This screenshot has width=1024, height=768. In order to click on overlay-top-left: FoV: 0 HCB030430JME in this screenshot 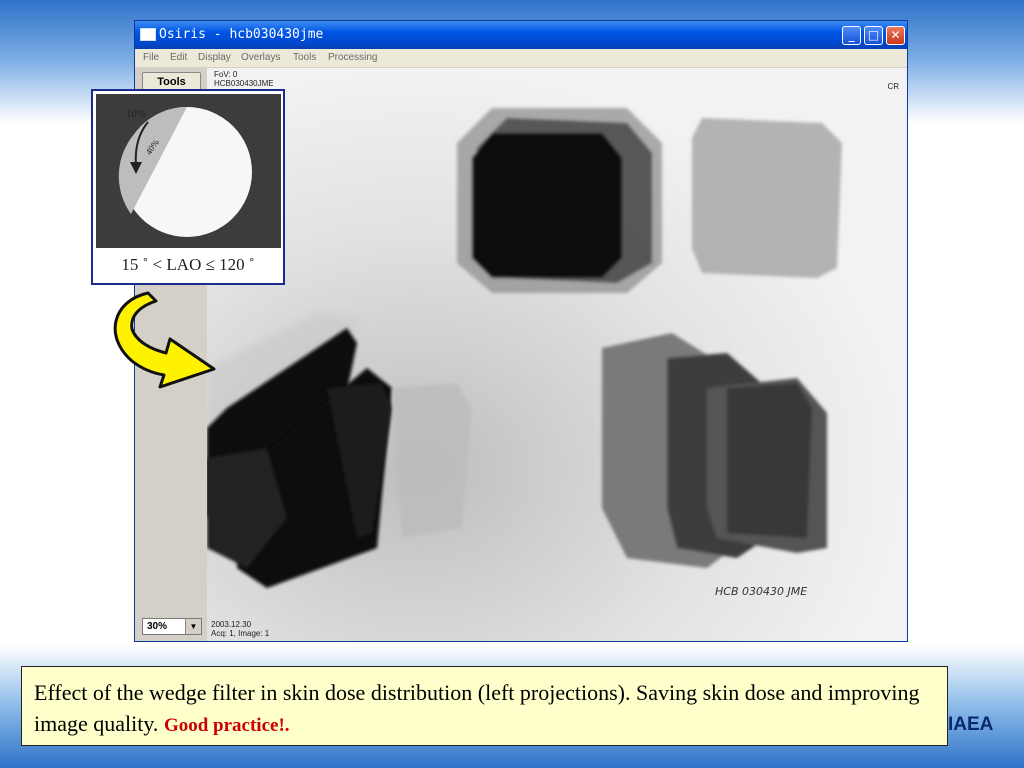, I will do `click(244, 79)`.